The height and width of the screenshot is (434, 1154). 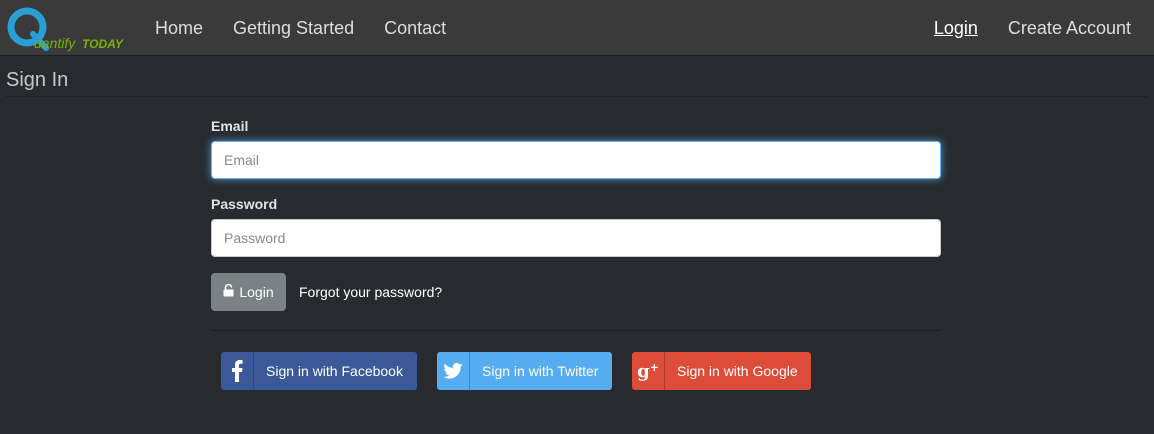 I want to click on facebook-signin-label: Sign in with Facebook, so click(x=334, y=371).